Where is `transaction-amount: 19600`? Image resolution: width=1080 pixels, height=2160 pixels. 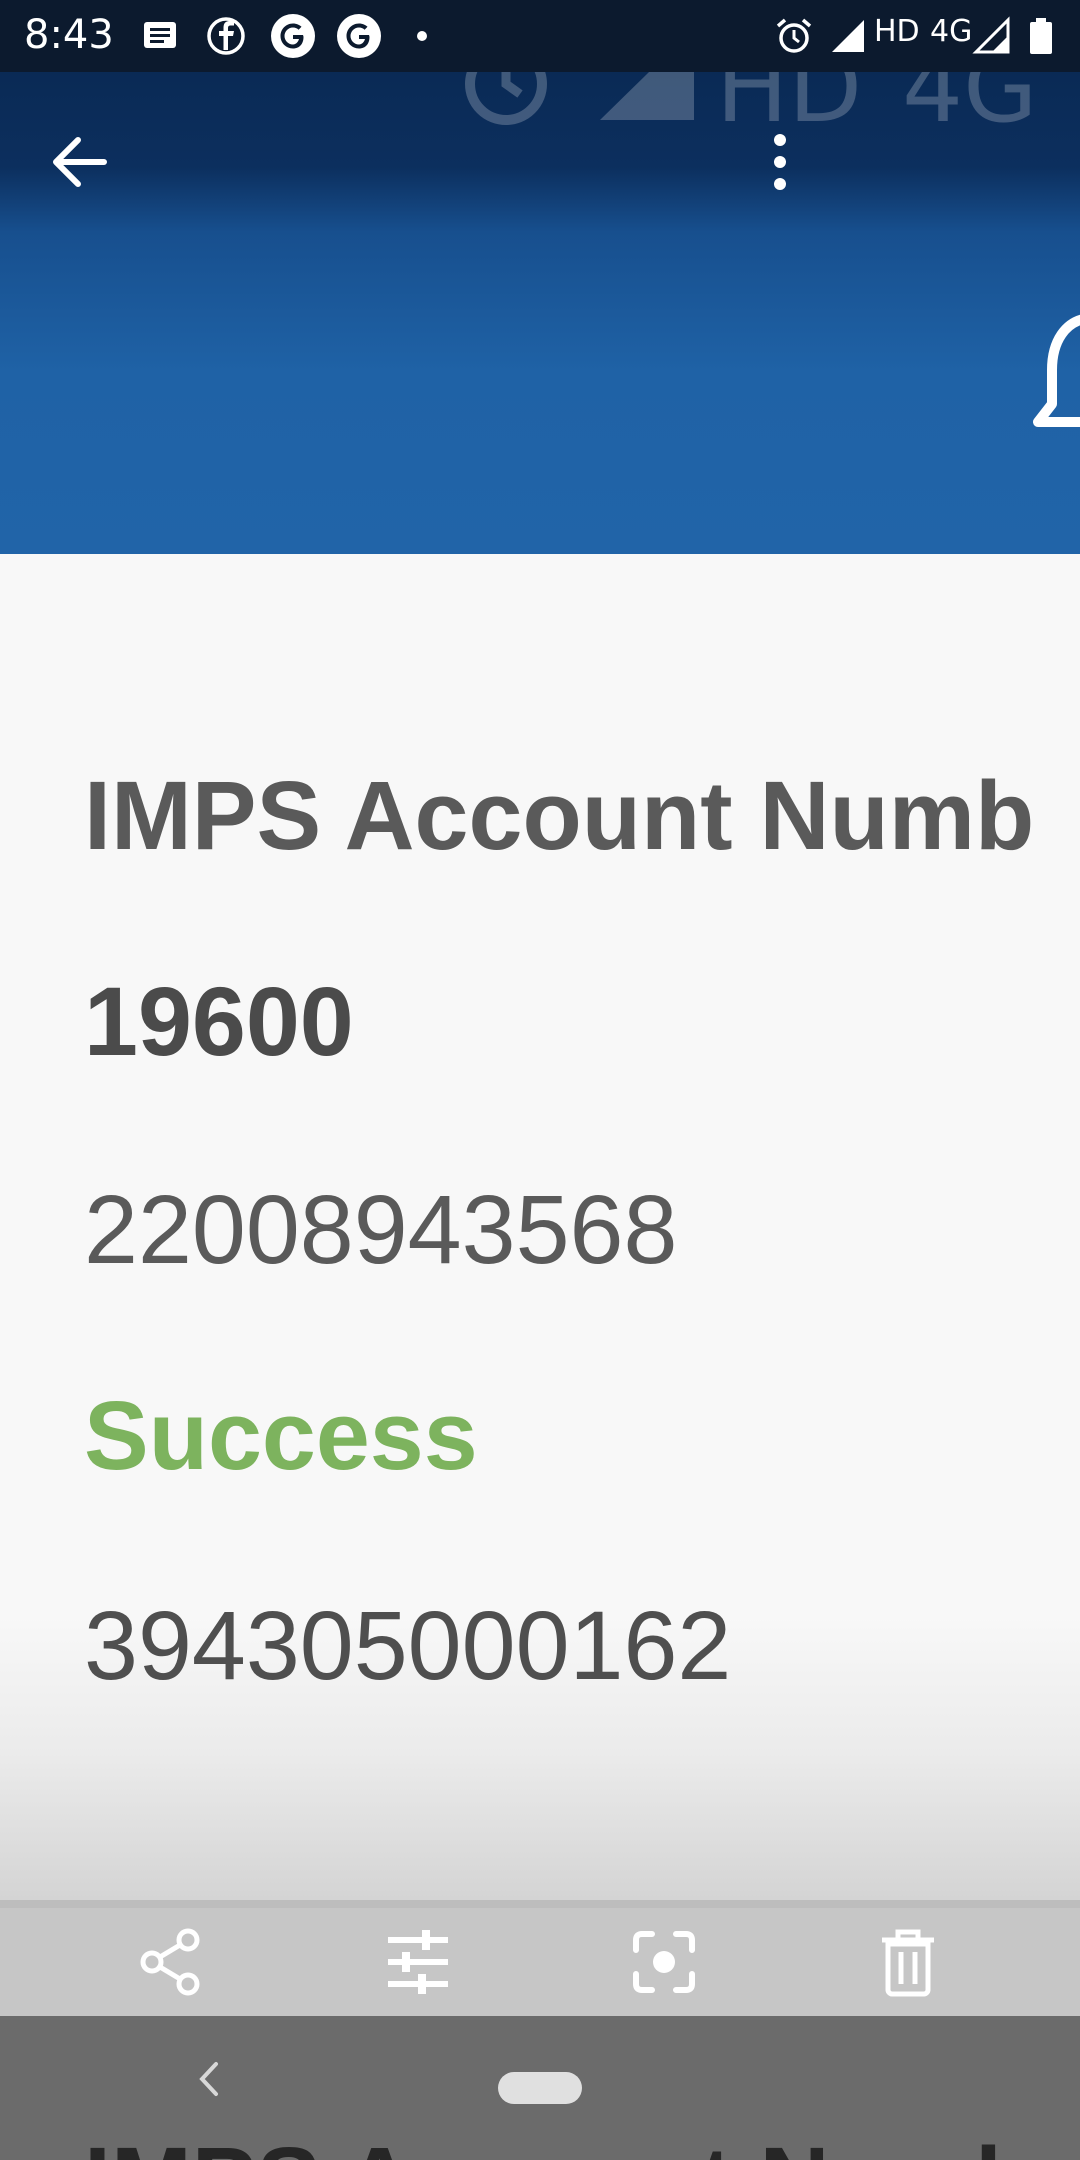 transaction-amount: 19600 is located at coordinates (219, 1021).